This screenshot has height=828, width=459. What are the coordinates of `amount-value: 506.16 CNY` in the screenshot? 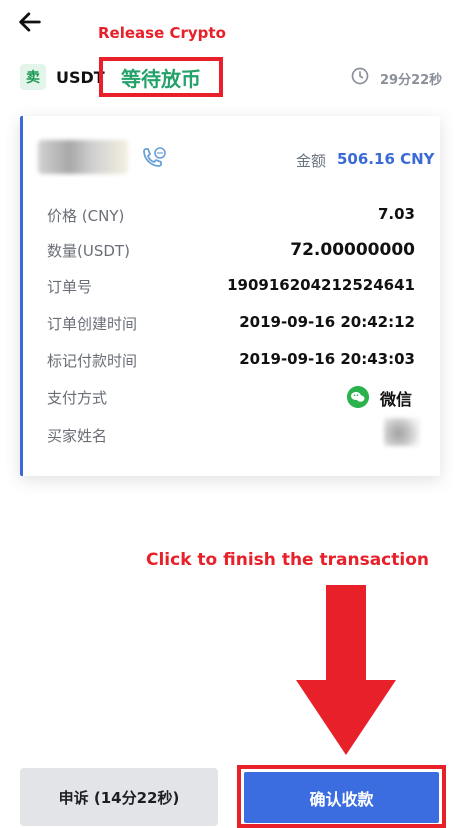 It's located at (386, 159).